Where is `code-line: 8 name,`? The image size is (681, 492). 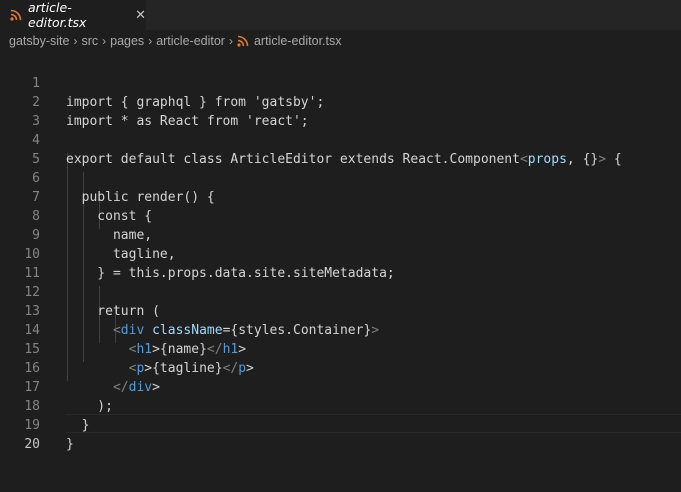
code-line: 8 name, is located at coordinates (340, 215).